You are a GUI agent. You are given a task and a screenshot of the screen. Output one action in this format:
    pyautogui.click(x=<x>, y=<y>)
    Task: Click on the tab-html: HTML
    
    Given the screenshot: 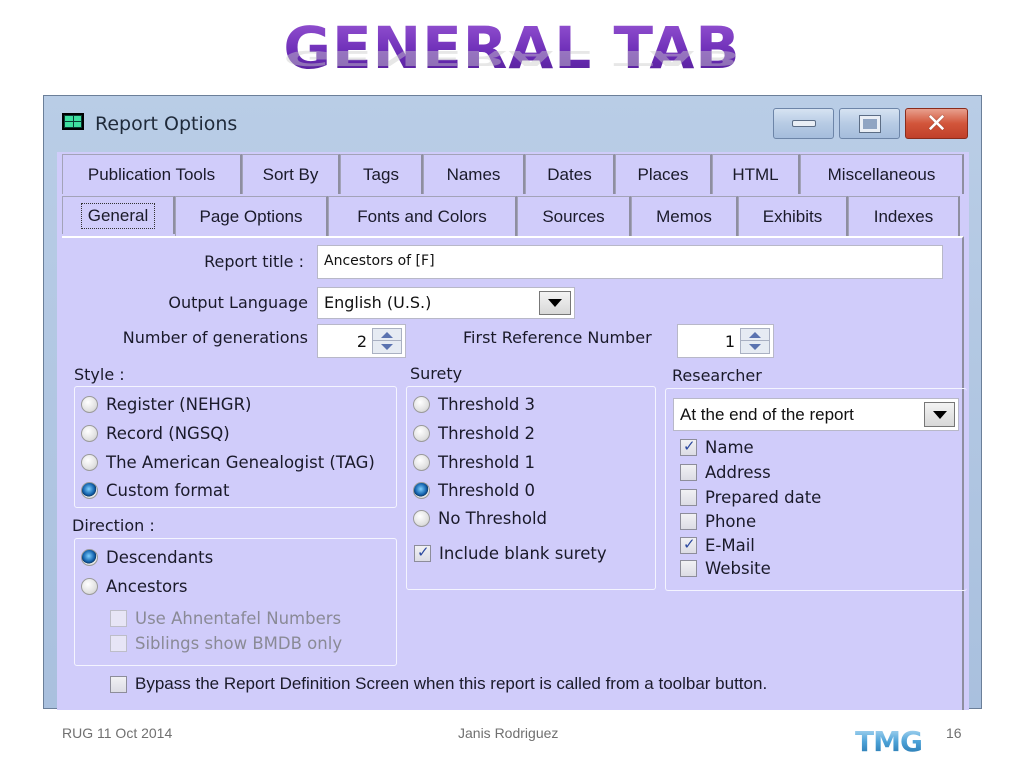 What is the action you would take?
    pyautogui.click(x=756, y=174)
    